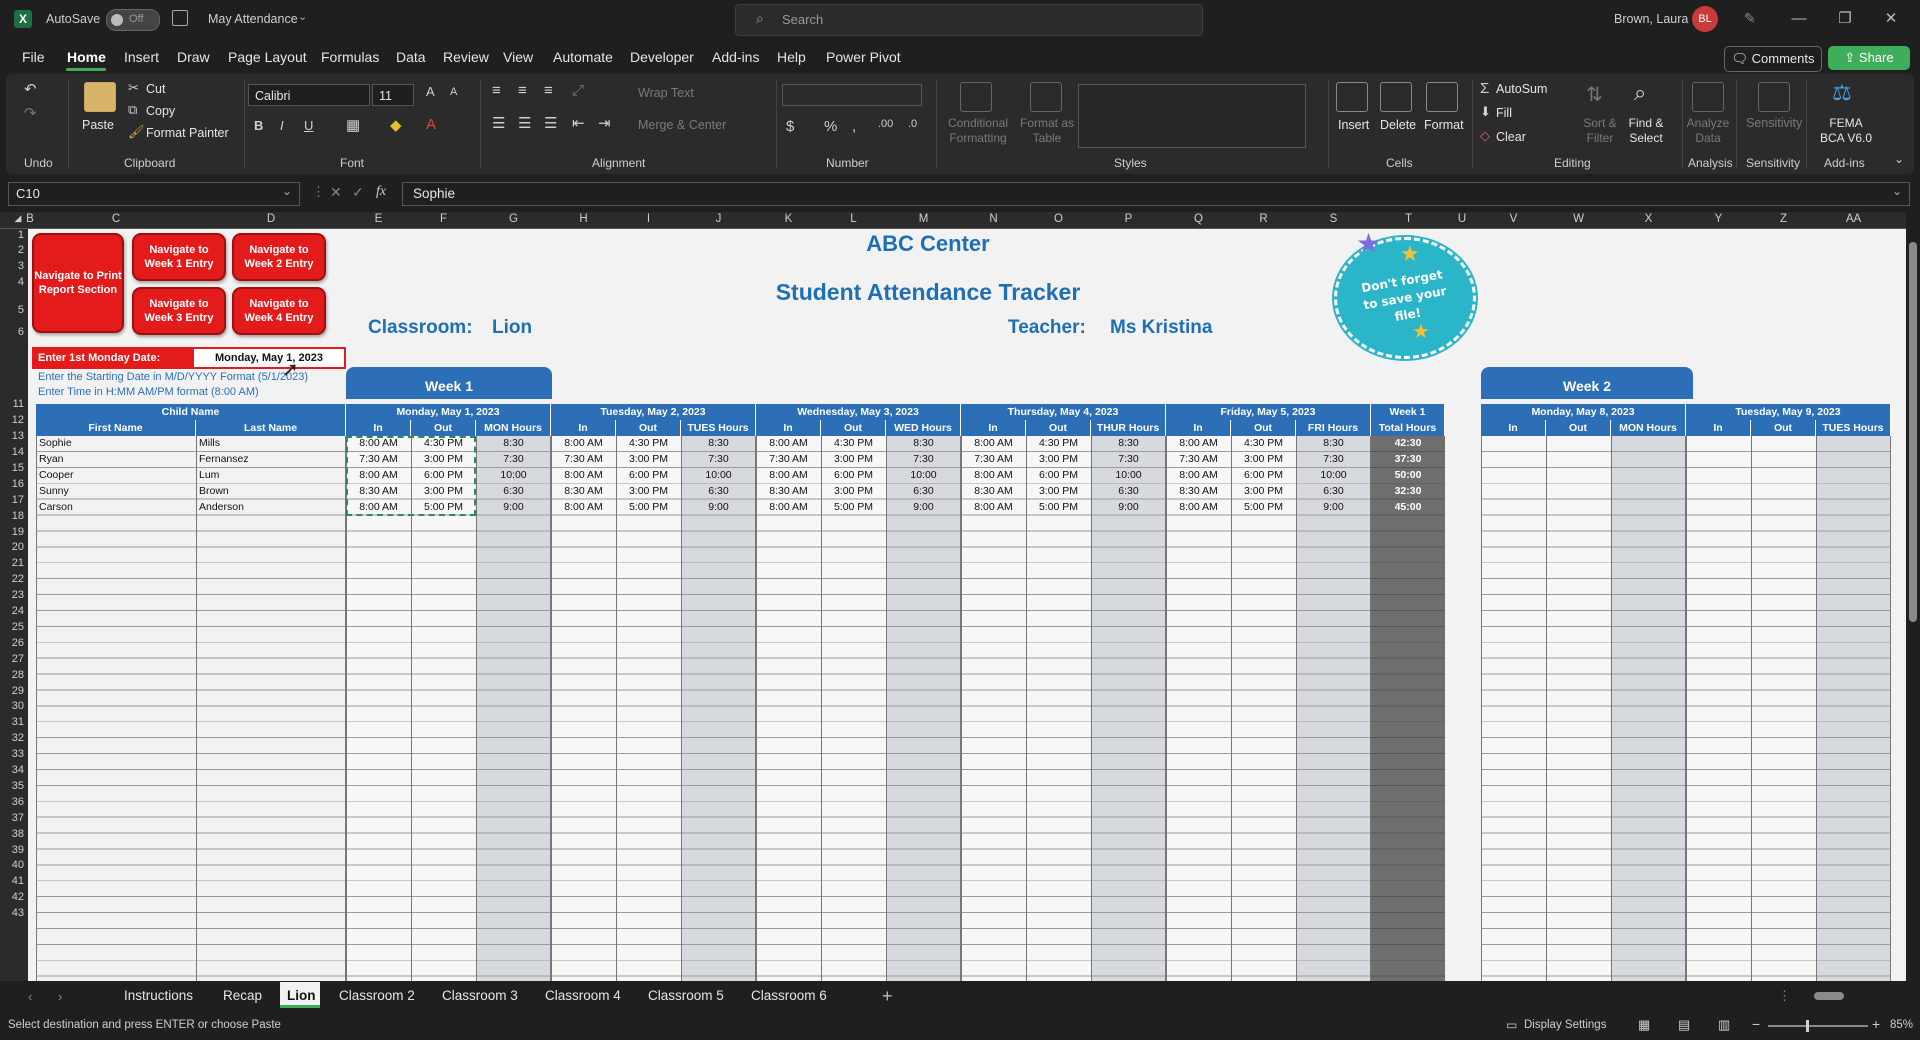 This screenshot has height=1040, width=1920. What do you see at coordinates (393, 95) in the screenshot?
I see `font-size-select: 11` at bounding box center [393, 95].